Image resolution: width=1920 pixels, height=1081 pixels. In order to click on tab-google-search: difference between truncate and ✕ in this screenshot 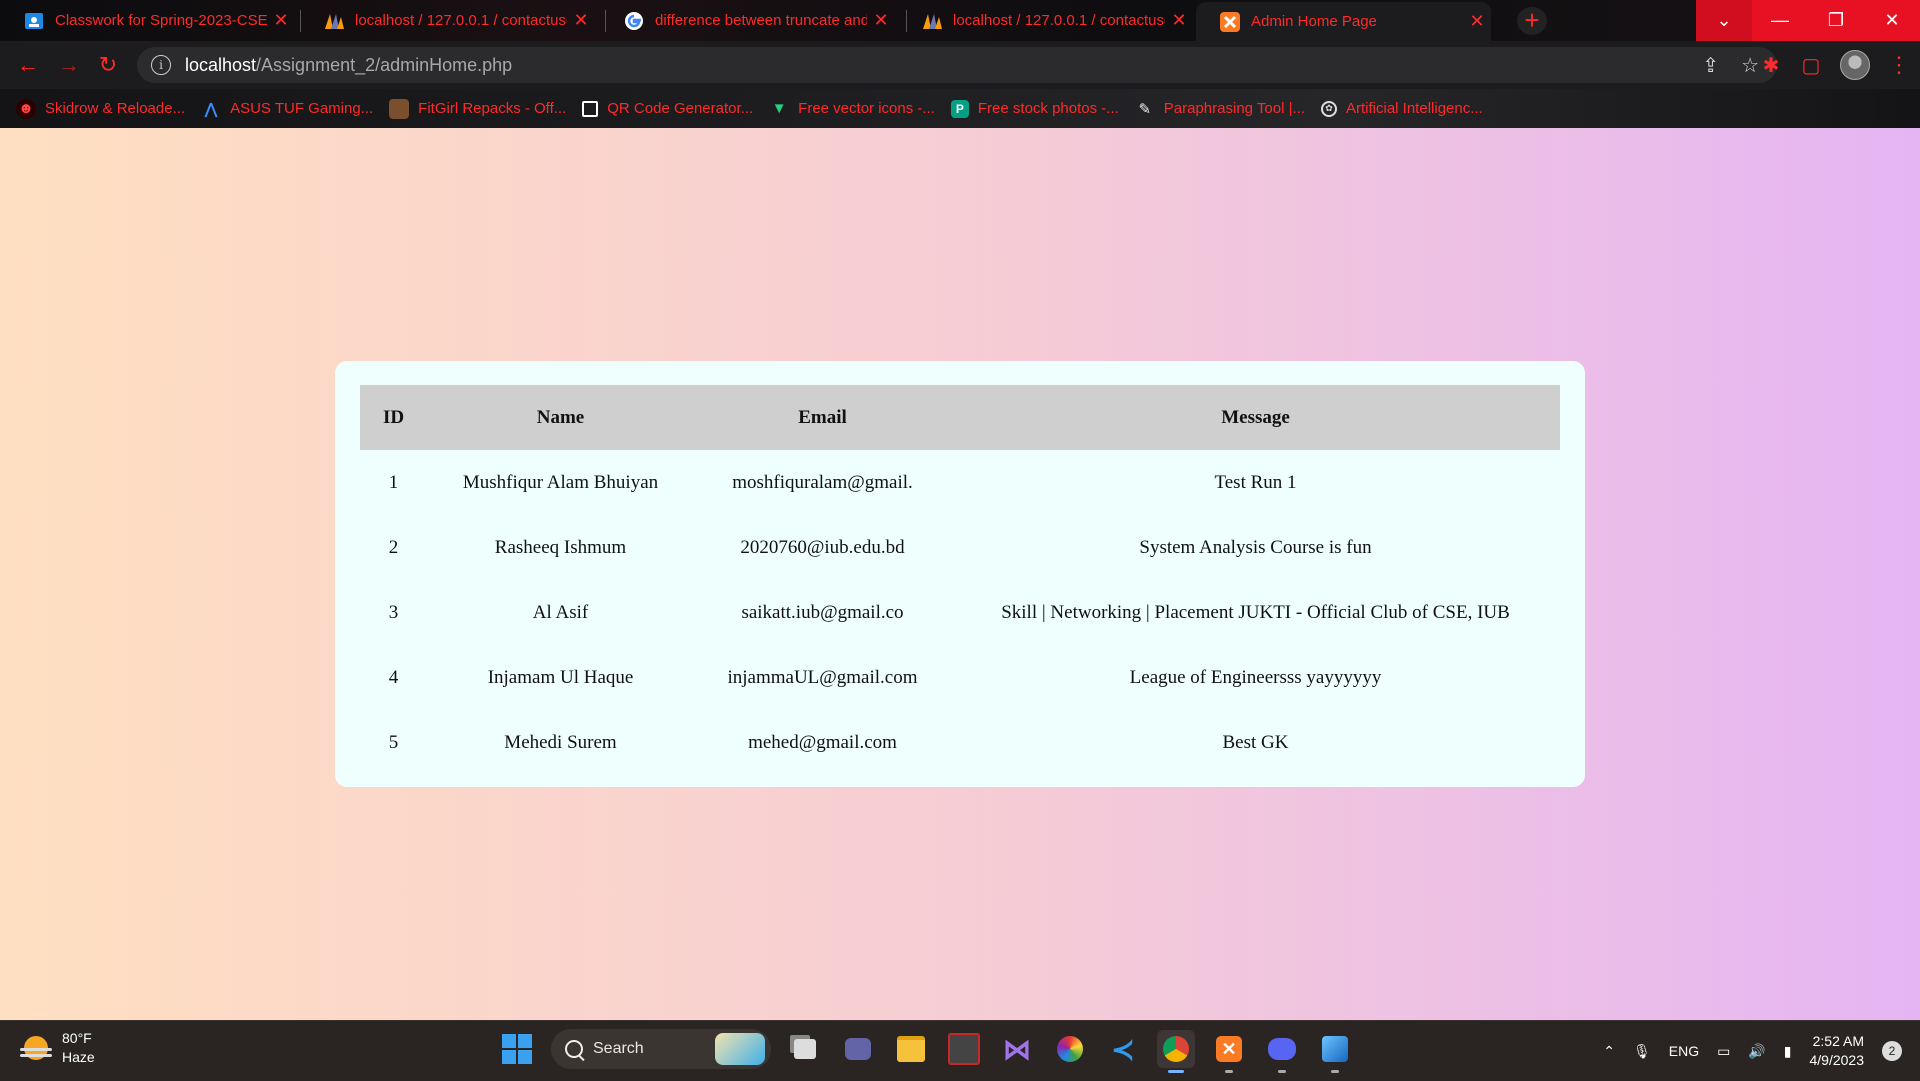, I will do `click(747, 20)`.